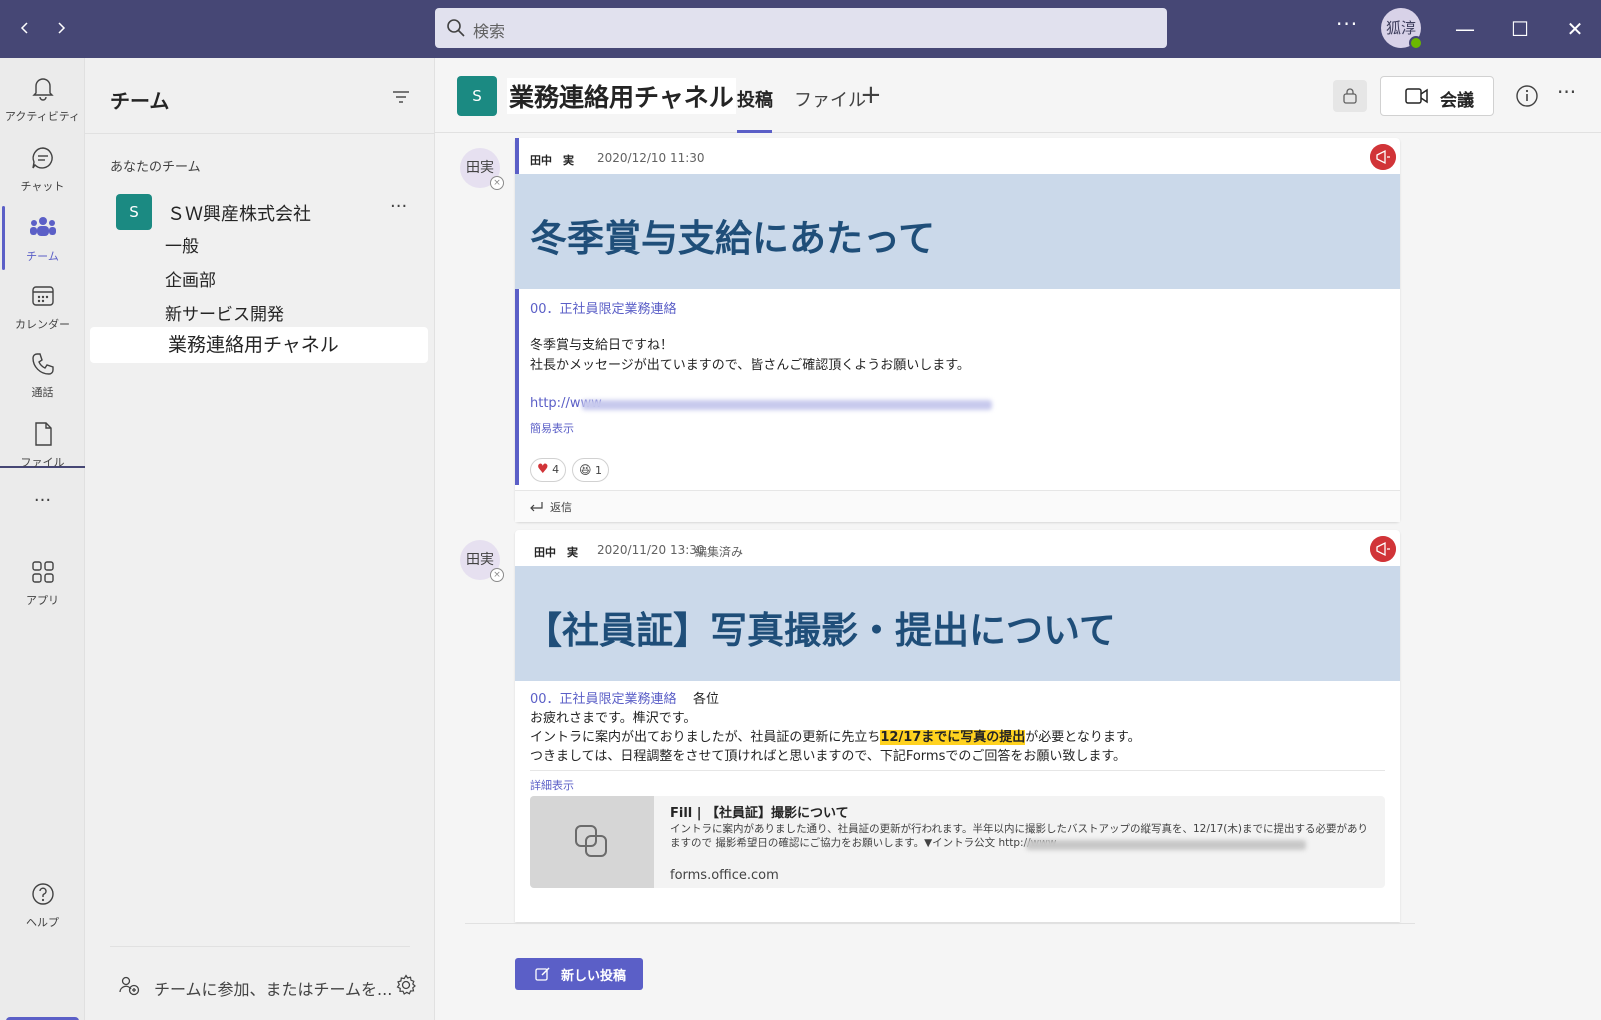 This screenshot has height=1020, width=1601. Describe the element at coordinates (456, 28) in the screenshot. I see `search-icon` at that location.